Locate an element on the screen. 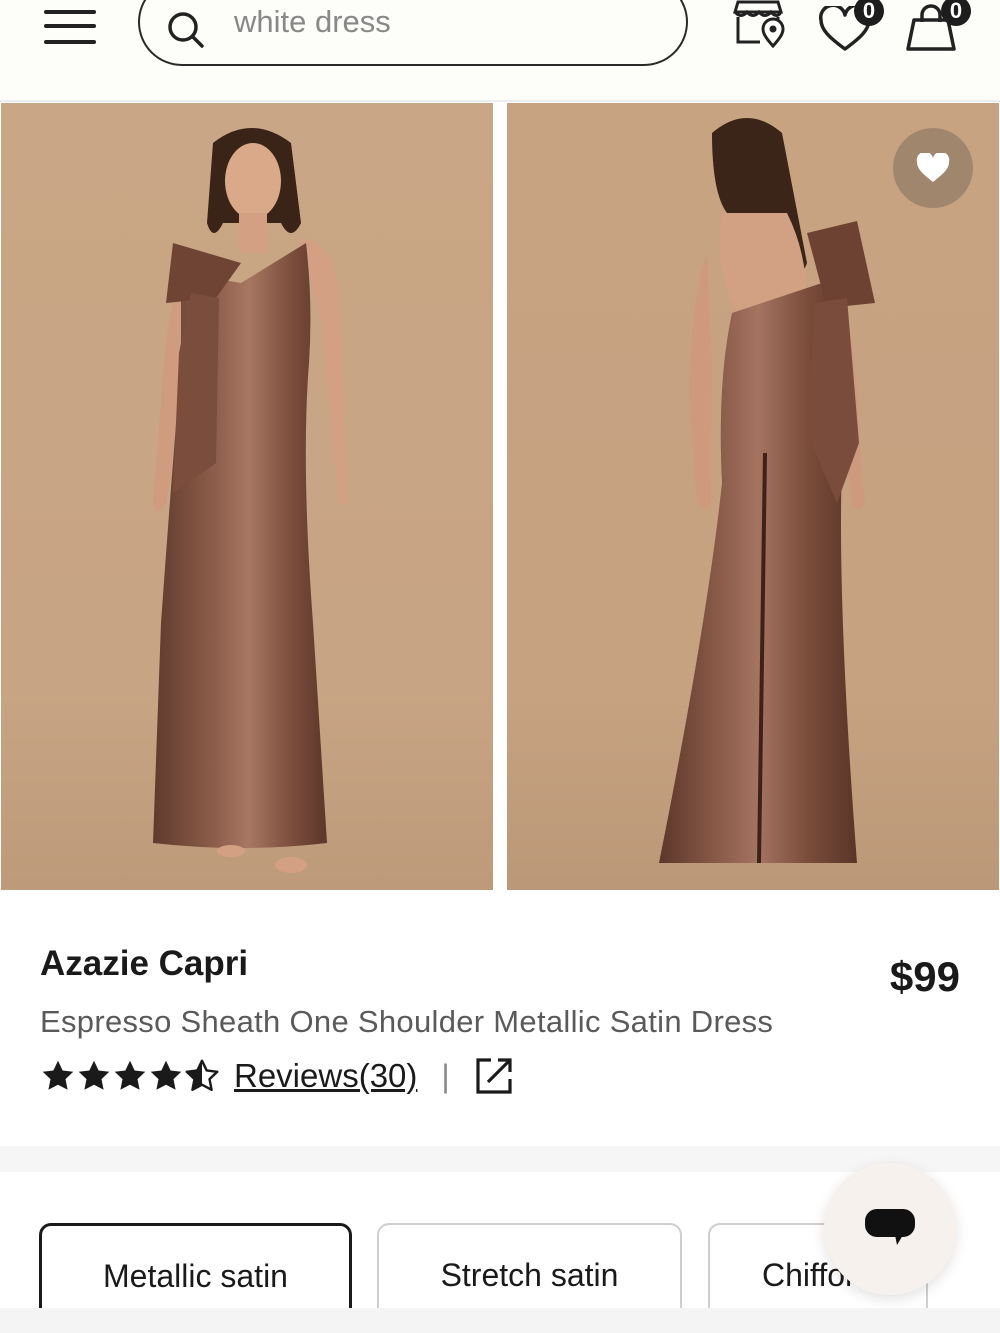 This screenshot has height=1333, width=1000. product-brand: Azazie Capri is located at coordinates (144, 963).